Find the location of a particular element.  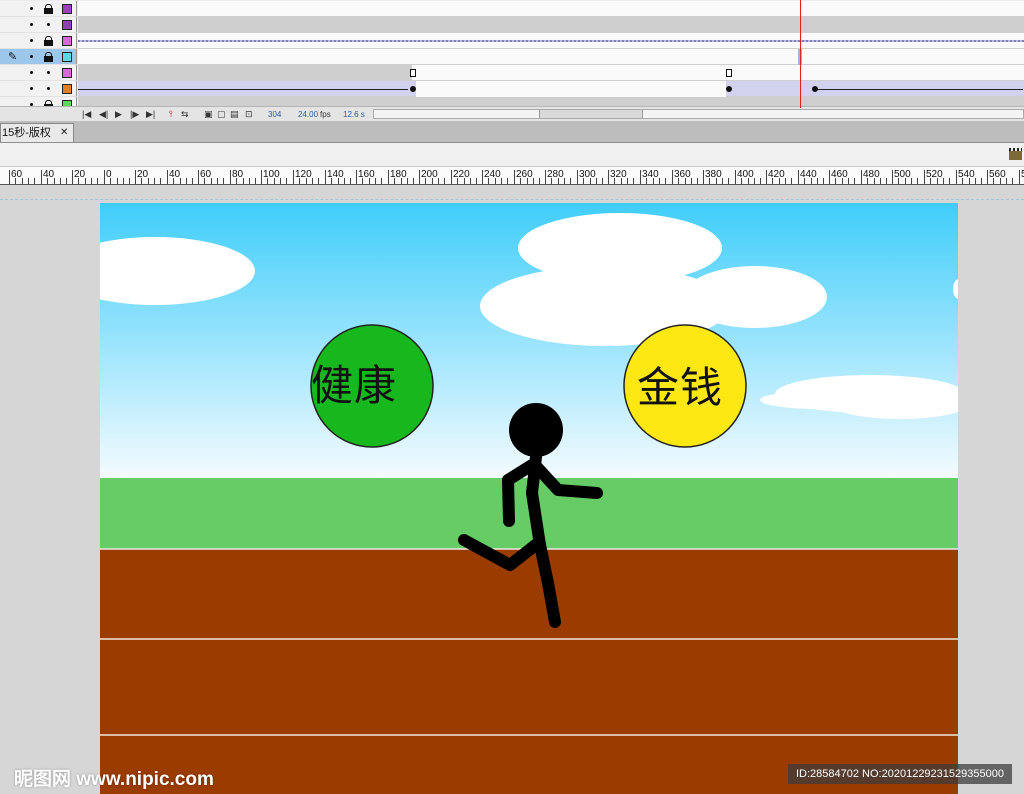

onion-outline-icon: ▢ is located at coordinates (221, 114).